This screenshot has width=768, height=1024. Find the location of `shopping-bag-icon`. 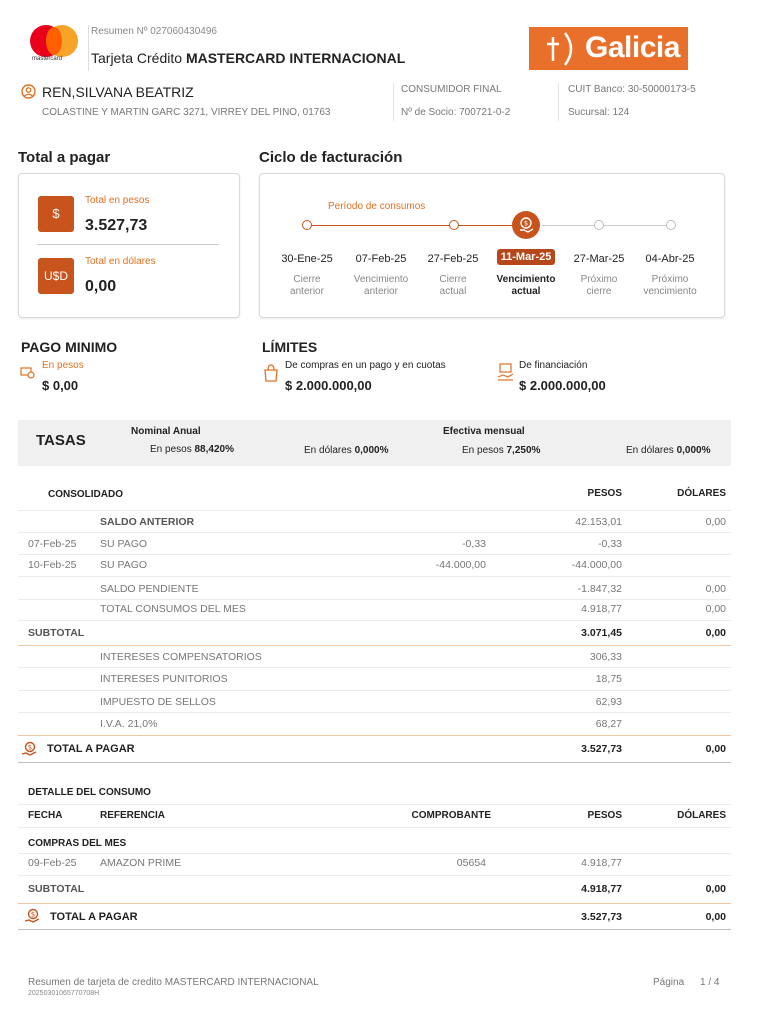

shopping-bag-icon is located at coordinates (271, 373).